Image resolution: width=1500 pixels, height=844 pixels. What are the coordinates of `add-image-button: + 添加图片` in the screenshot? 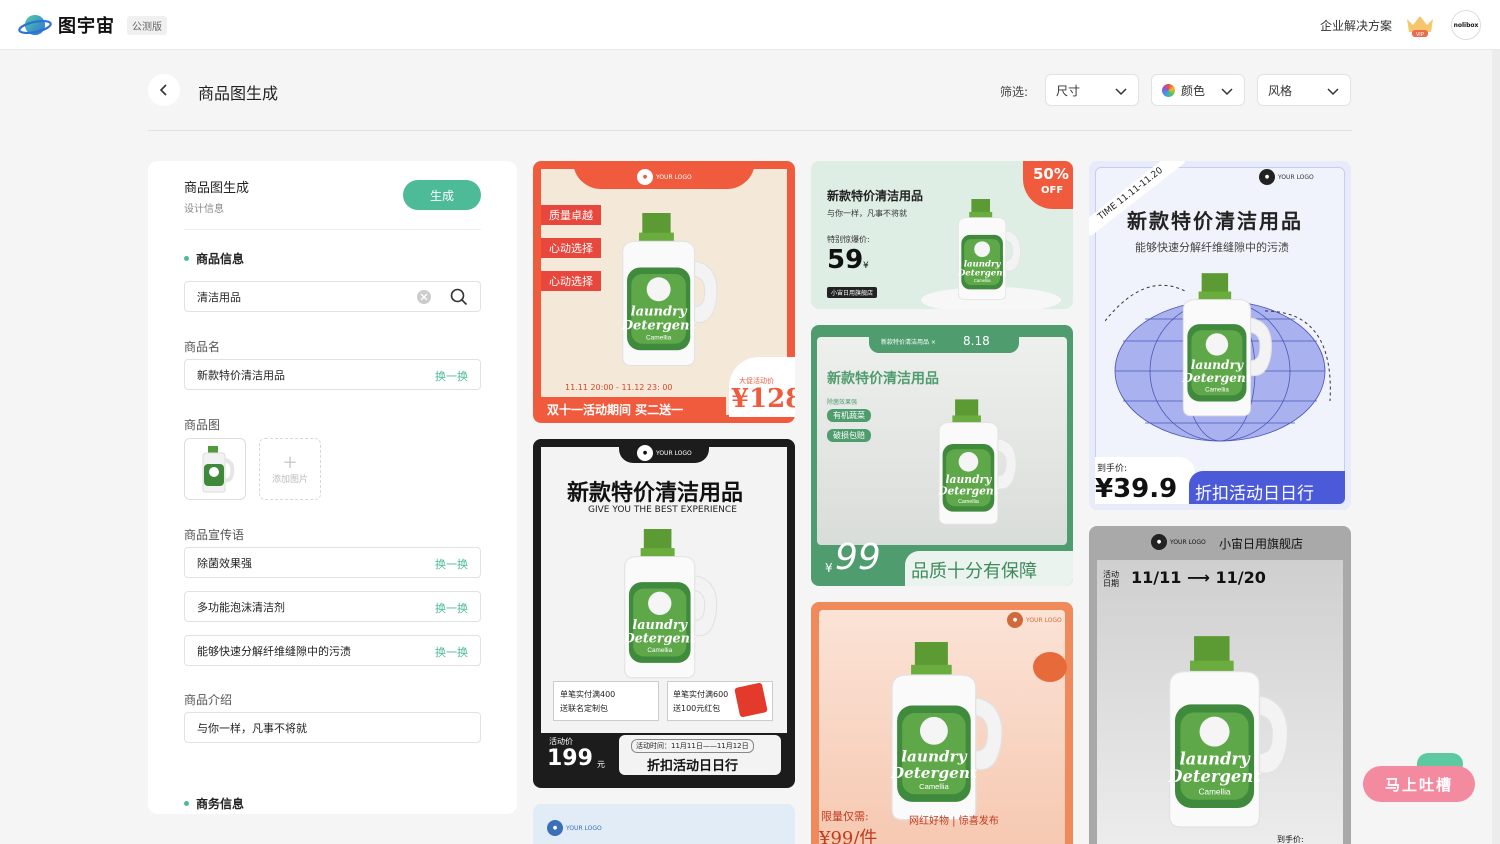 It's located at (290, 469).